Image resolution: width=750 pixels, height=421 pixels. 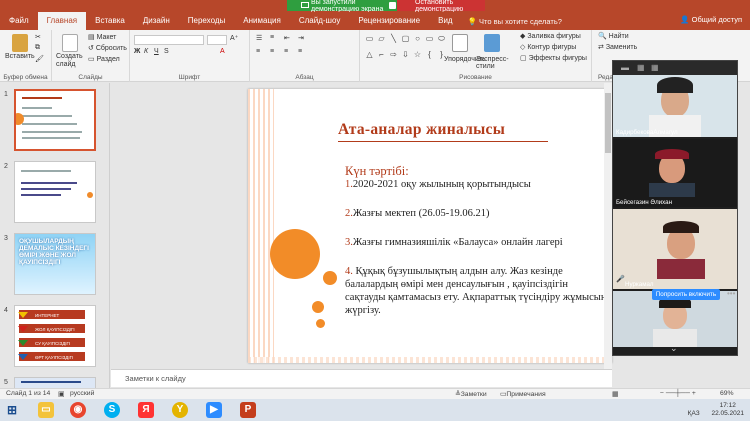 I want to click on powerpoint-app-icon: P, so click(x=248, y=410).